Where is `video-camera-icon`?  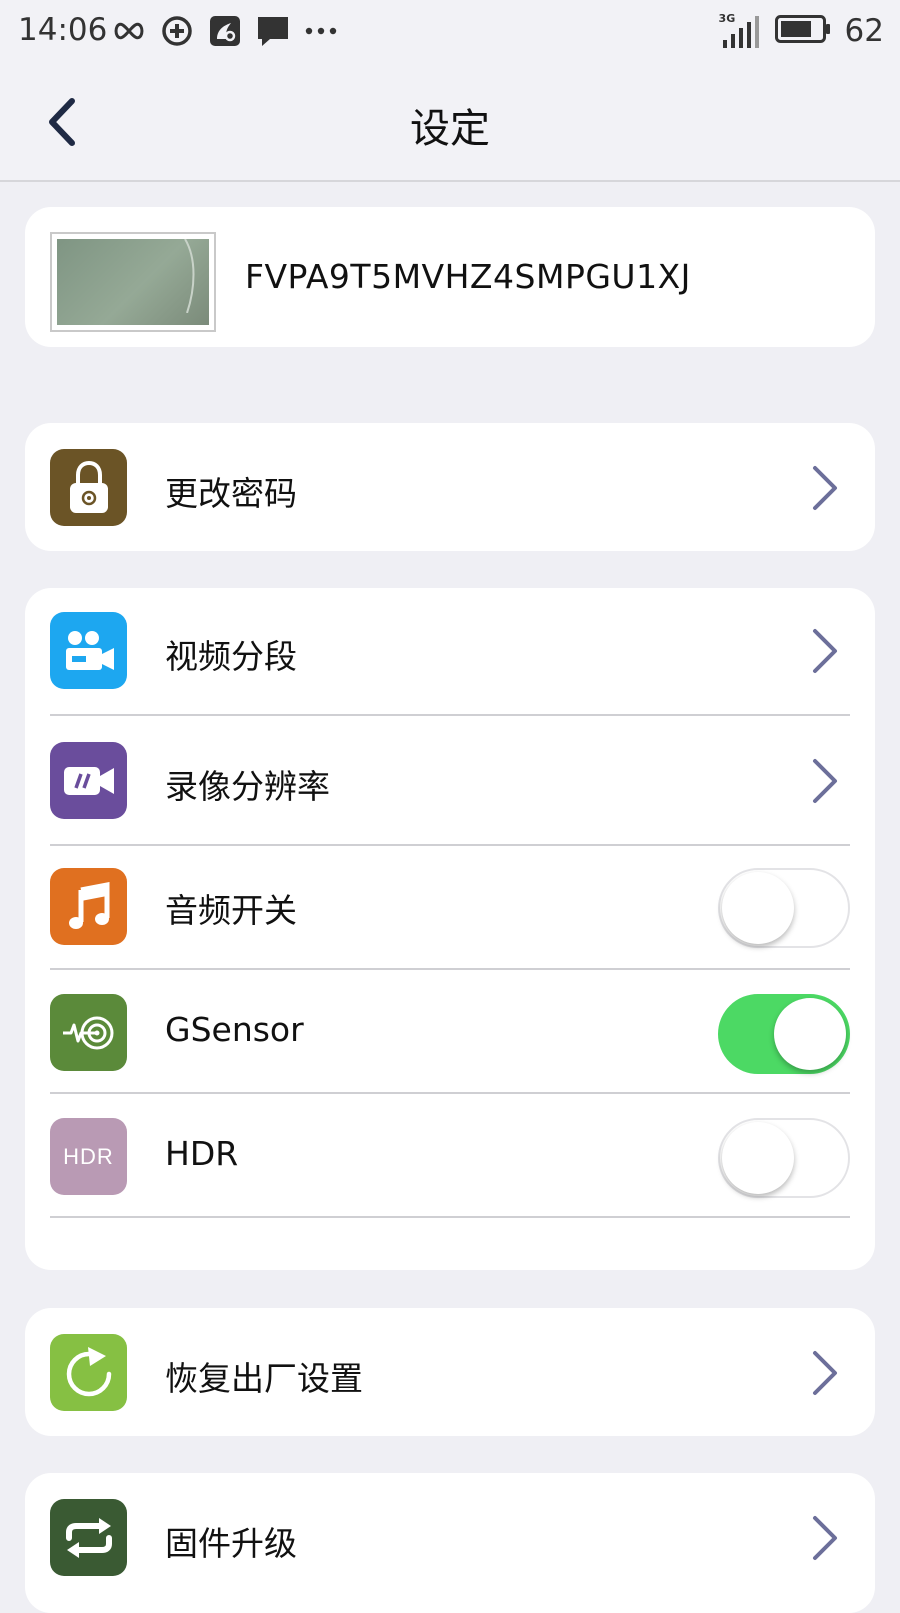 video-camera-icon is located at coordinates (88, 650).